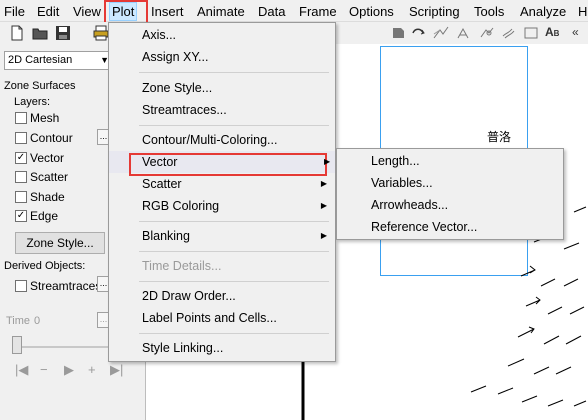 This screenshot has height=420, width=588. I want to click on menu-frame: Frame, so click(318, 12).